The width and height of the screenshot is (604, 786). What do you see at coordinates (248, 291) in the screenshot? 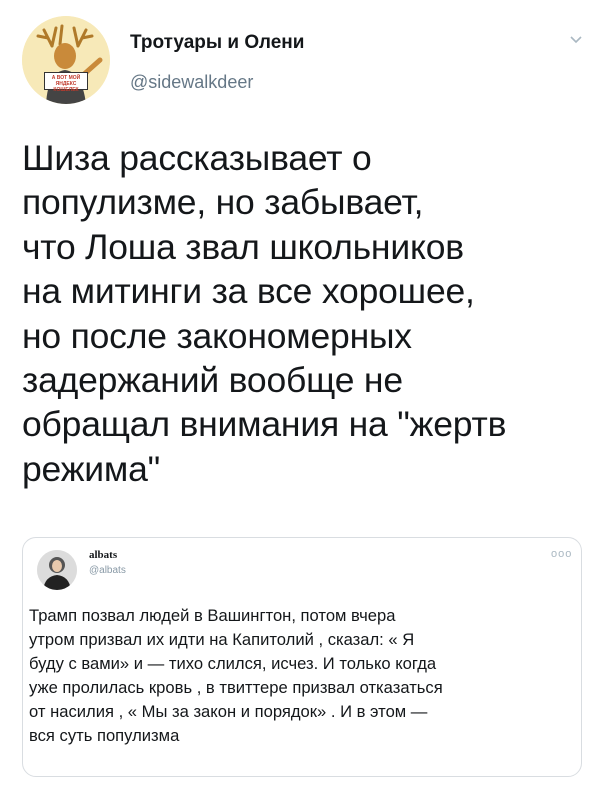
I see `tweet-text-line: на митинги за все хорошее,` at bounding box center [248, 291].